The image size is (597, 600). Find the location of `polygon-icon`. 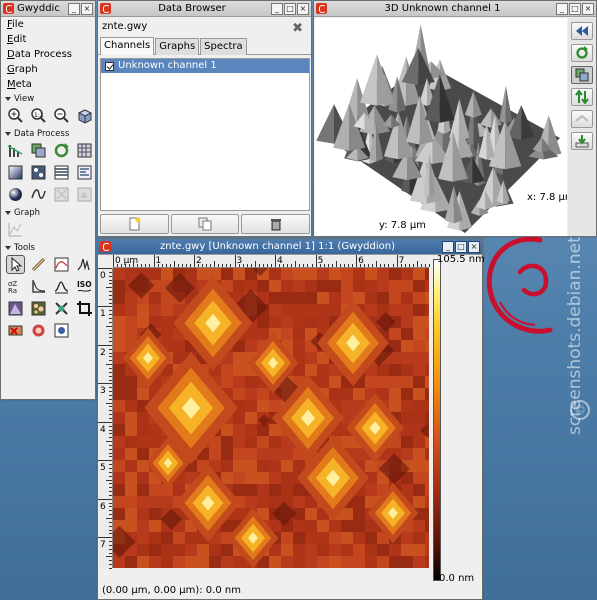

polygon-icon is located at coordinates (15, 308).